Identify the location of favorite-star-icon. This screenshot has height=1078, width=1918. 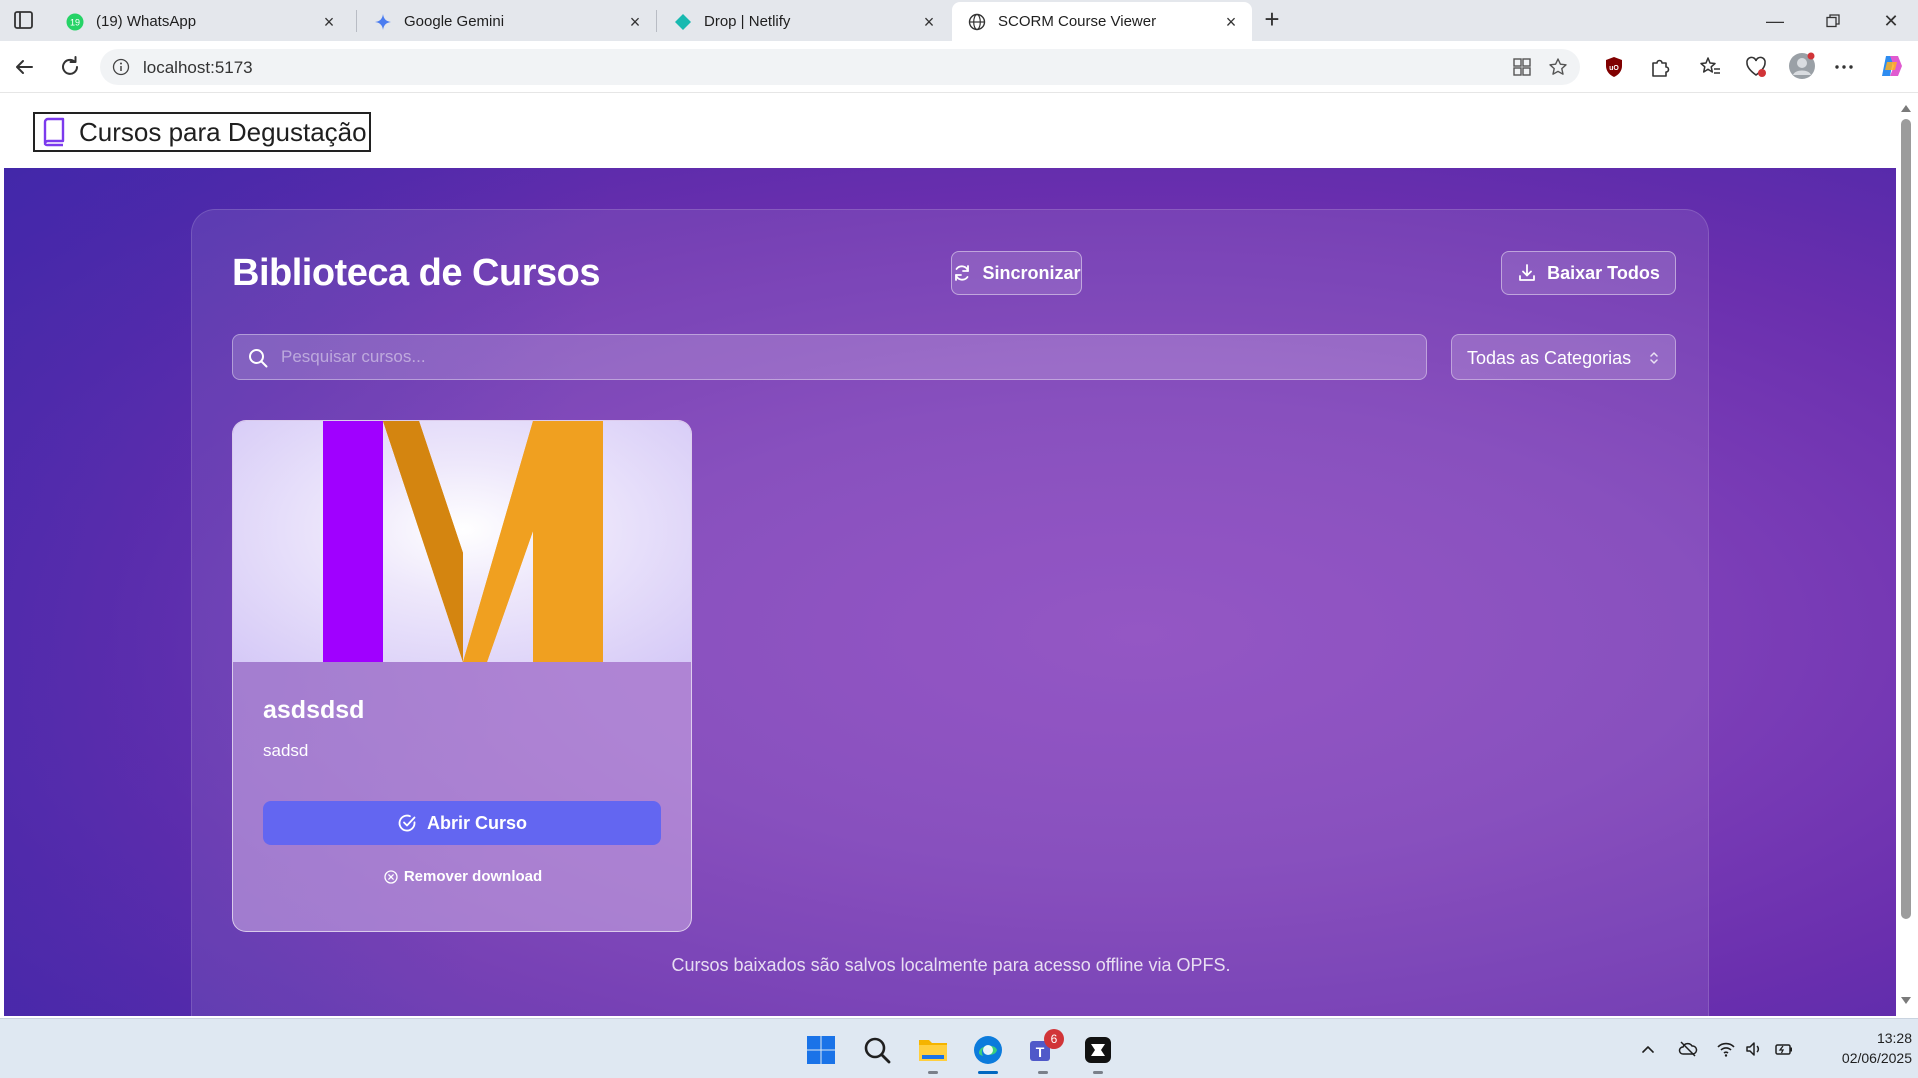
(1558, 67).